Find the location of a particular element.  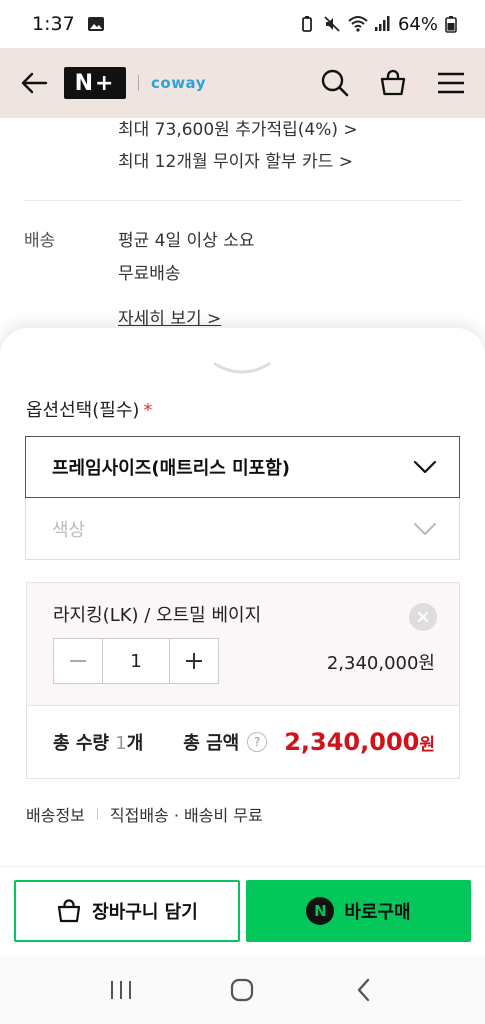

color-select-placeholder: 색상 is located at coordinates (69, 530).